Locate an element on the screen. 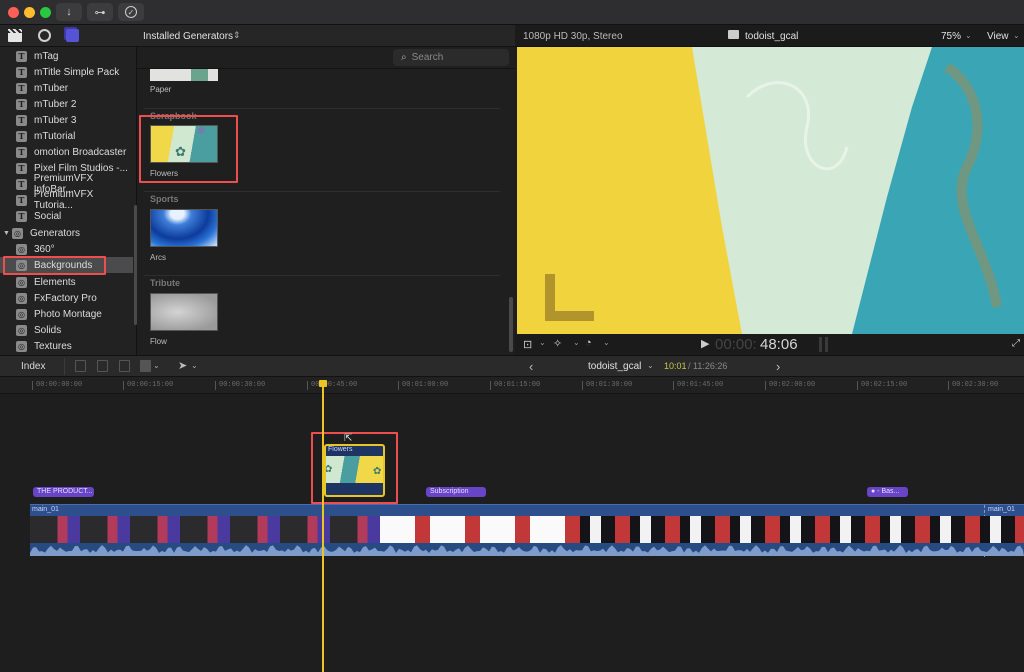  mouse-cursor-icon: ⇱ is located at coordinates (348, 438).